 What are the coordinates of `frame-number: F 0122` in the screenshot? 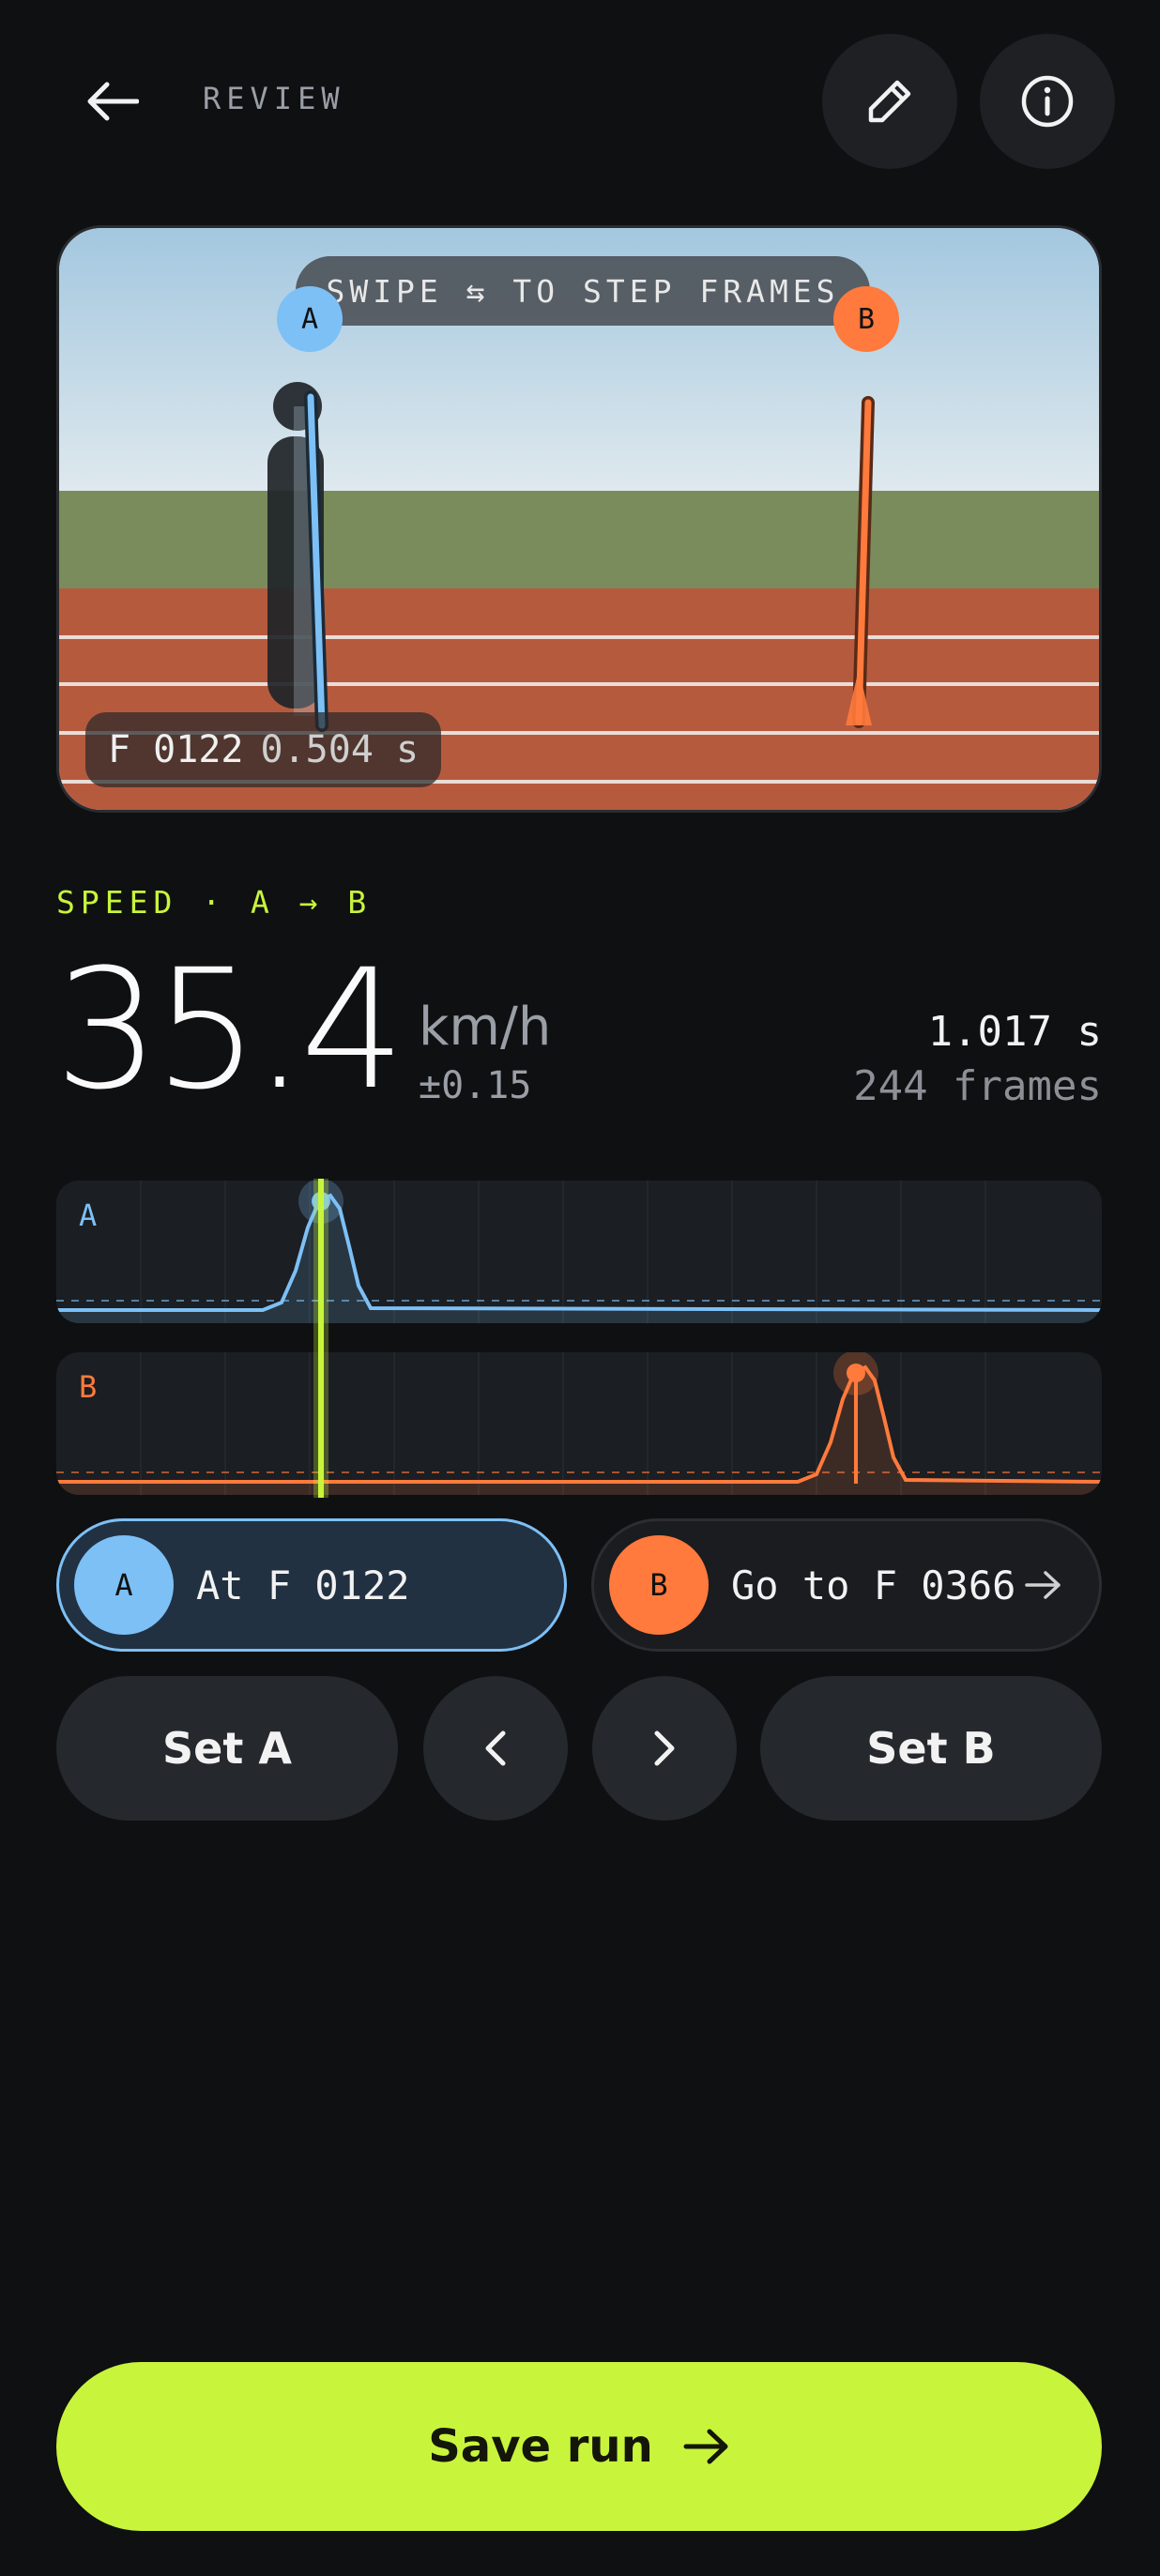 It's located at (176, 749).